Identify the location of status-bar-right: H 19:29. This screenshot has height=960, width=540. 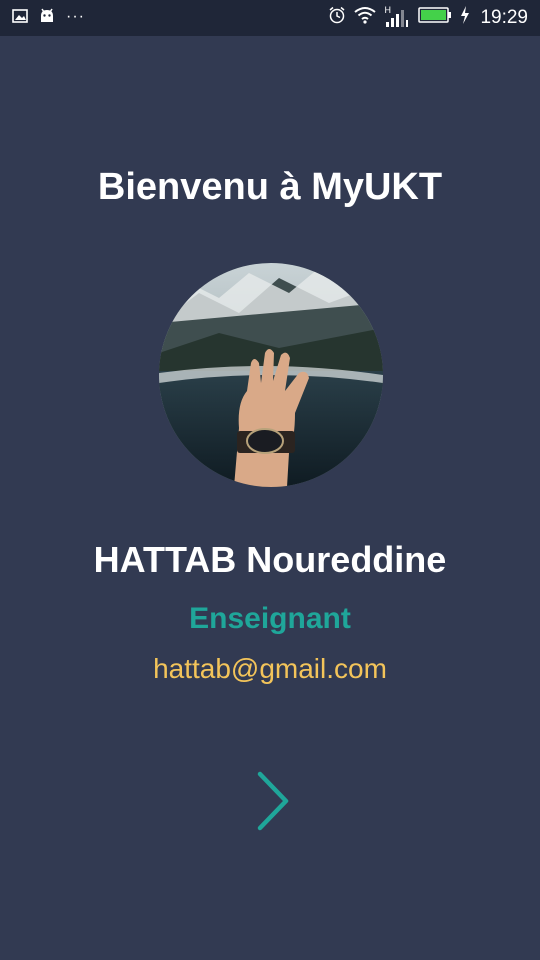
(428, 17).